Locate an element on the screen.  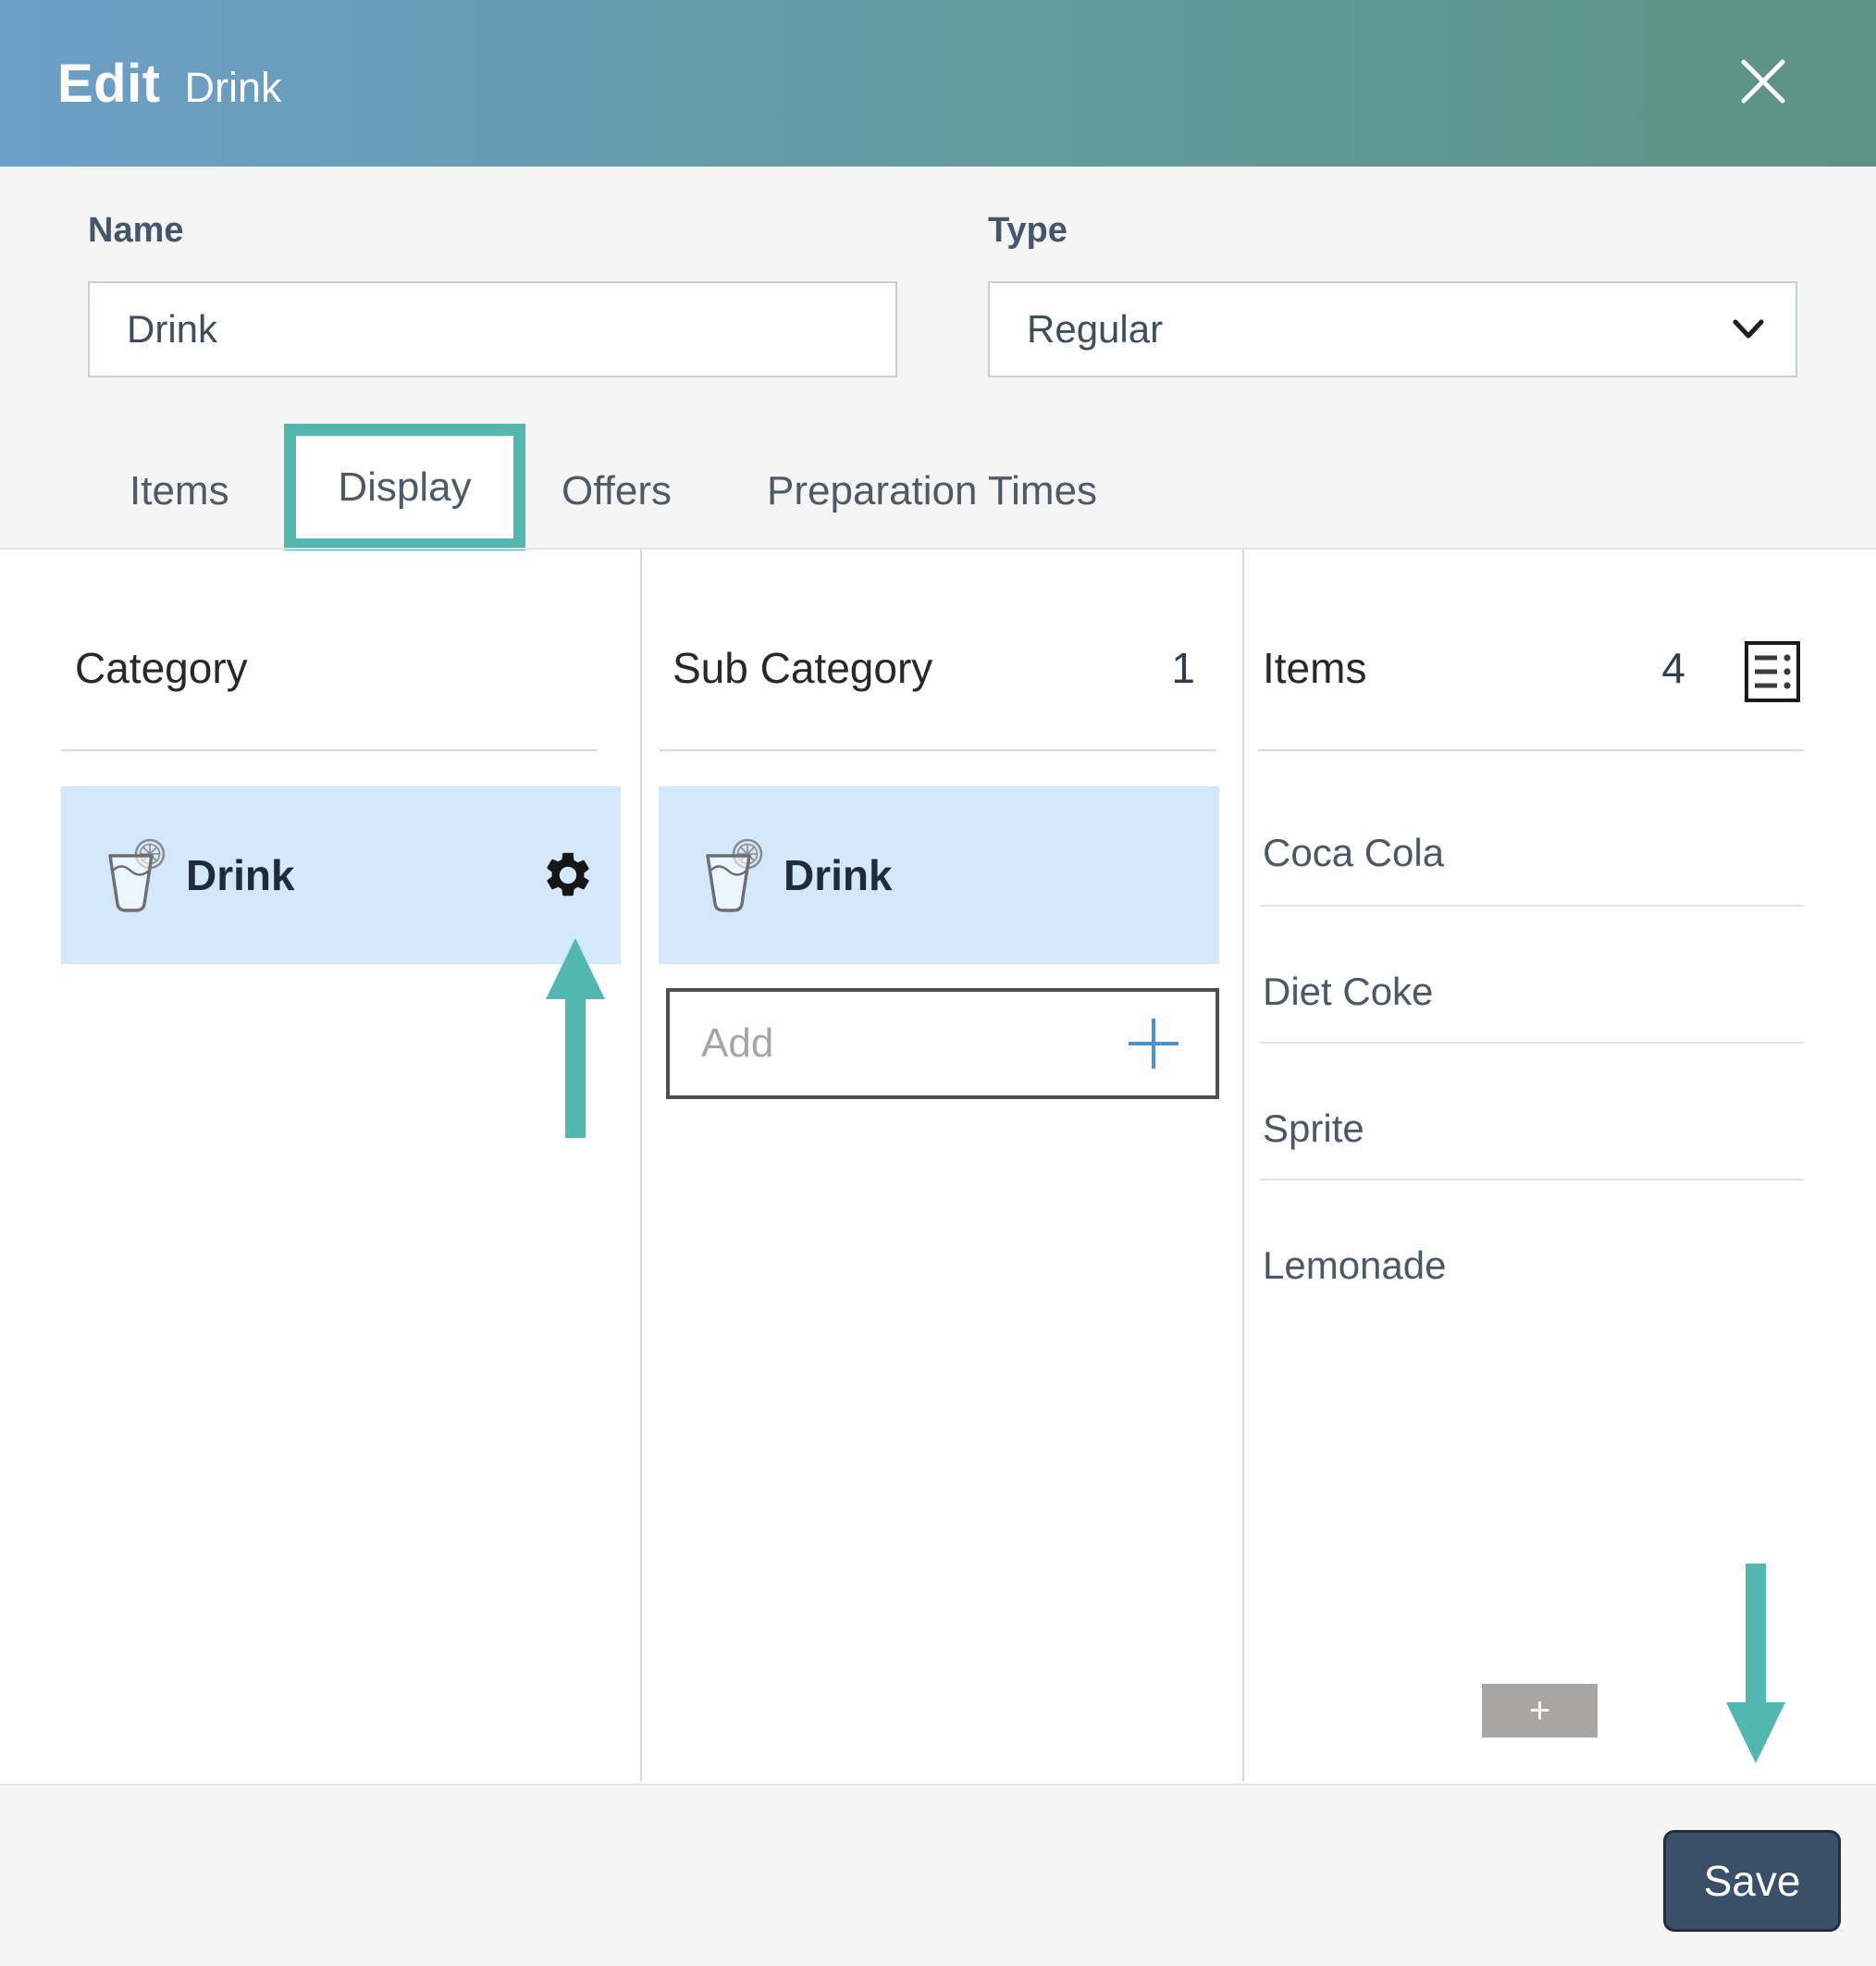
plus-icon is located at coordinates (1170, 1043).